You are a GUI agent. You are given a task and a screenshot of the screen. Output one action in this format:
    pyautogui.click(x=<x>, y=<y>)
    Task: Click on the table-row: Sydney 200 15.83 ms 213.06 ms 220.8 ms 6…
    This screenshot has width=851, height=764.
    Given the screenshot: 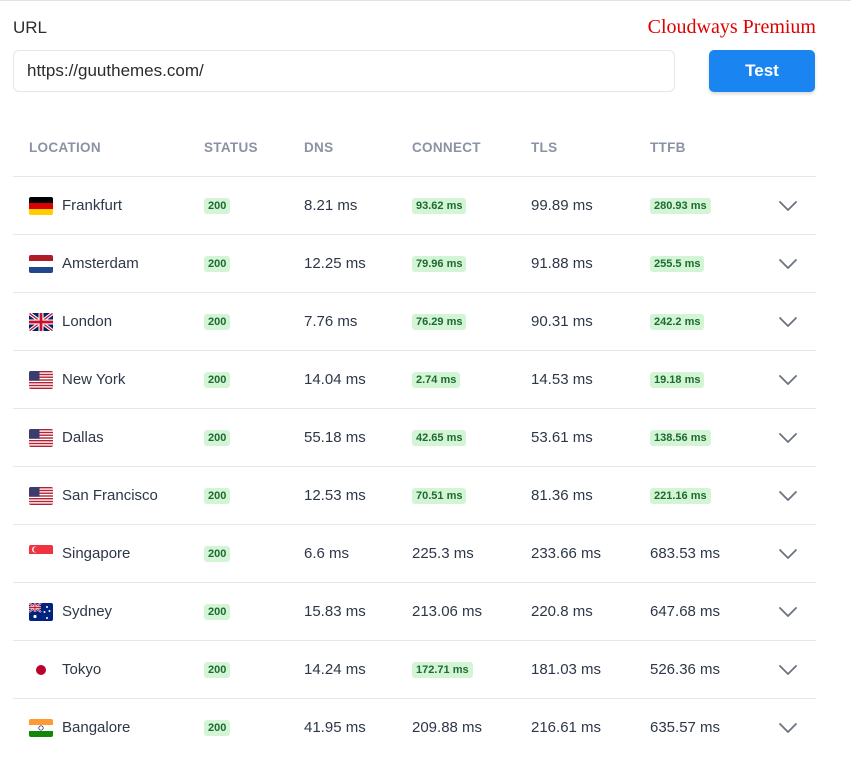 What is the action you would take?
    pyautogui.click(x=414, y=612)
    